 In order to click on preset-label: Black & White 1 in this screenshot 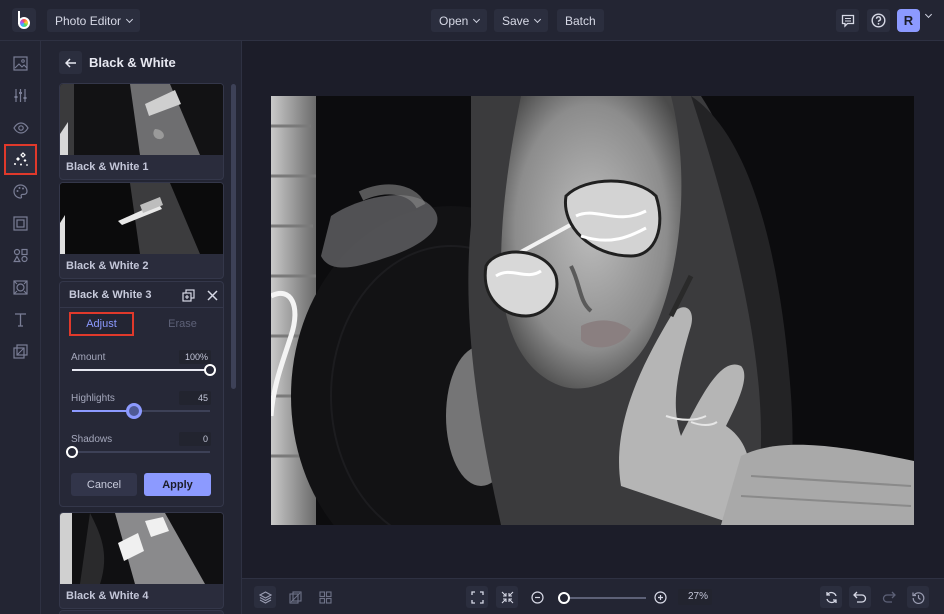, I will do `click(107, 167)`.